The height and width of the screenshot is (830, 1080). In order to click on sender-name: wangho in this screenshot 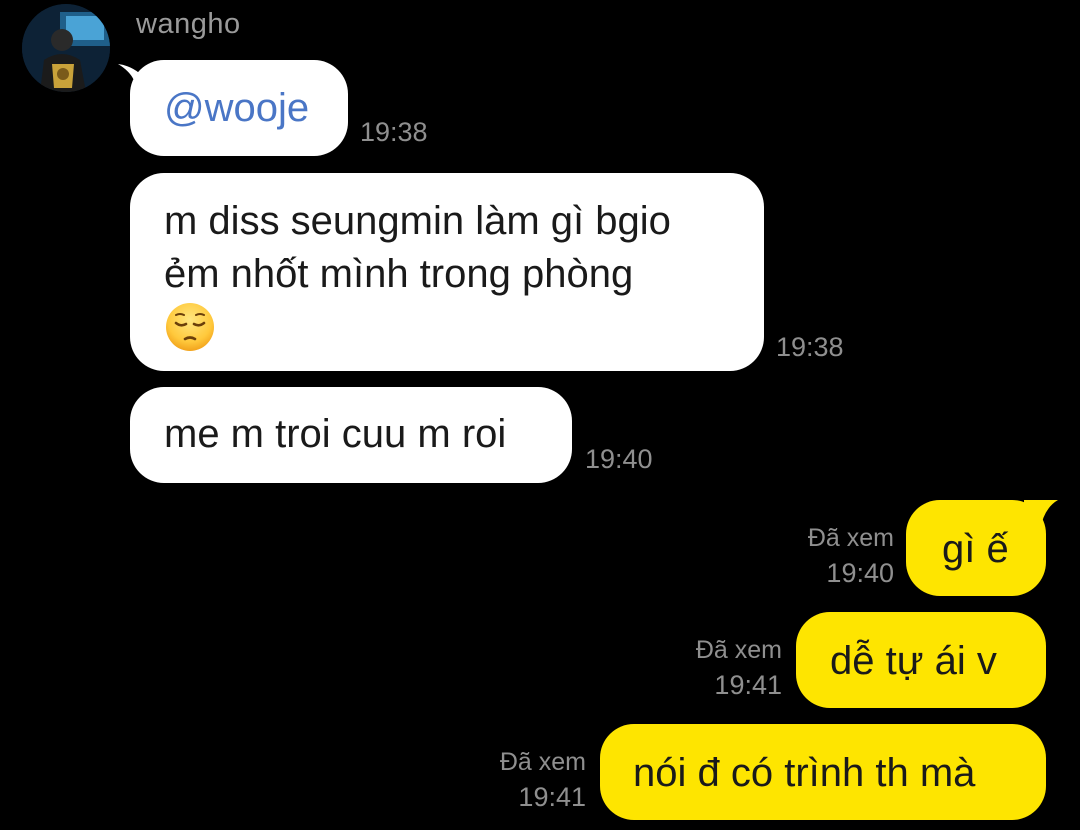, I will do `click(188, 24)`.